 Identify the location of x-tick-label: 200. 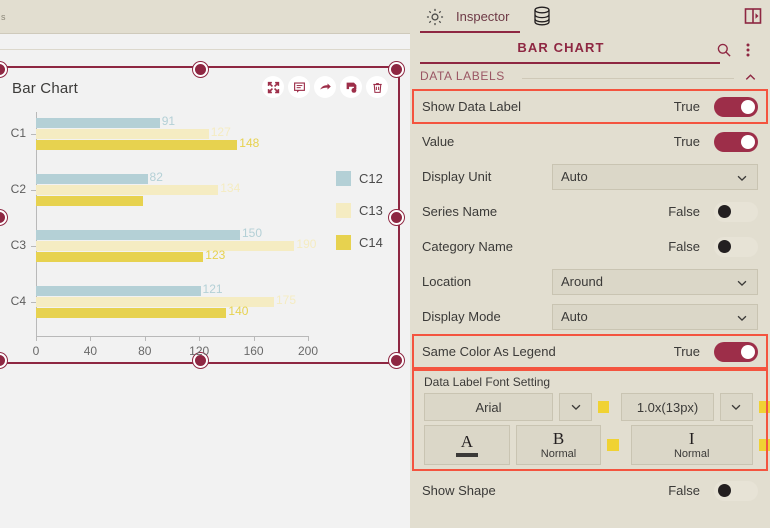
(308, 351).